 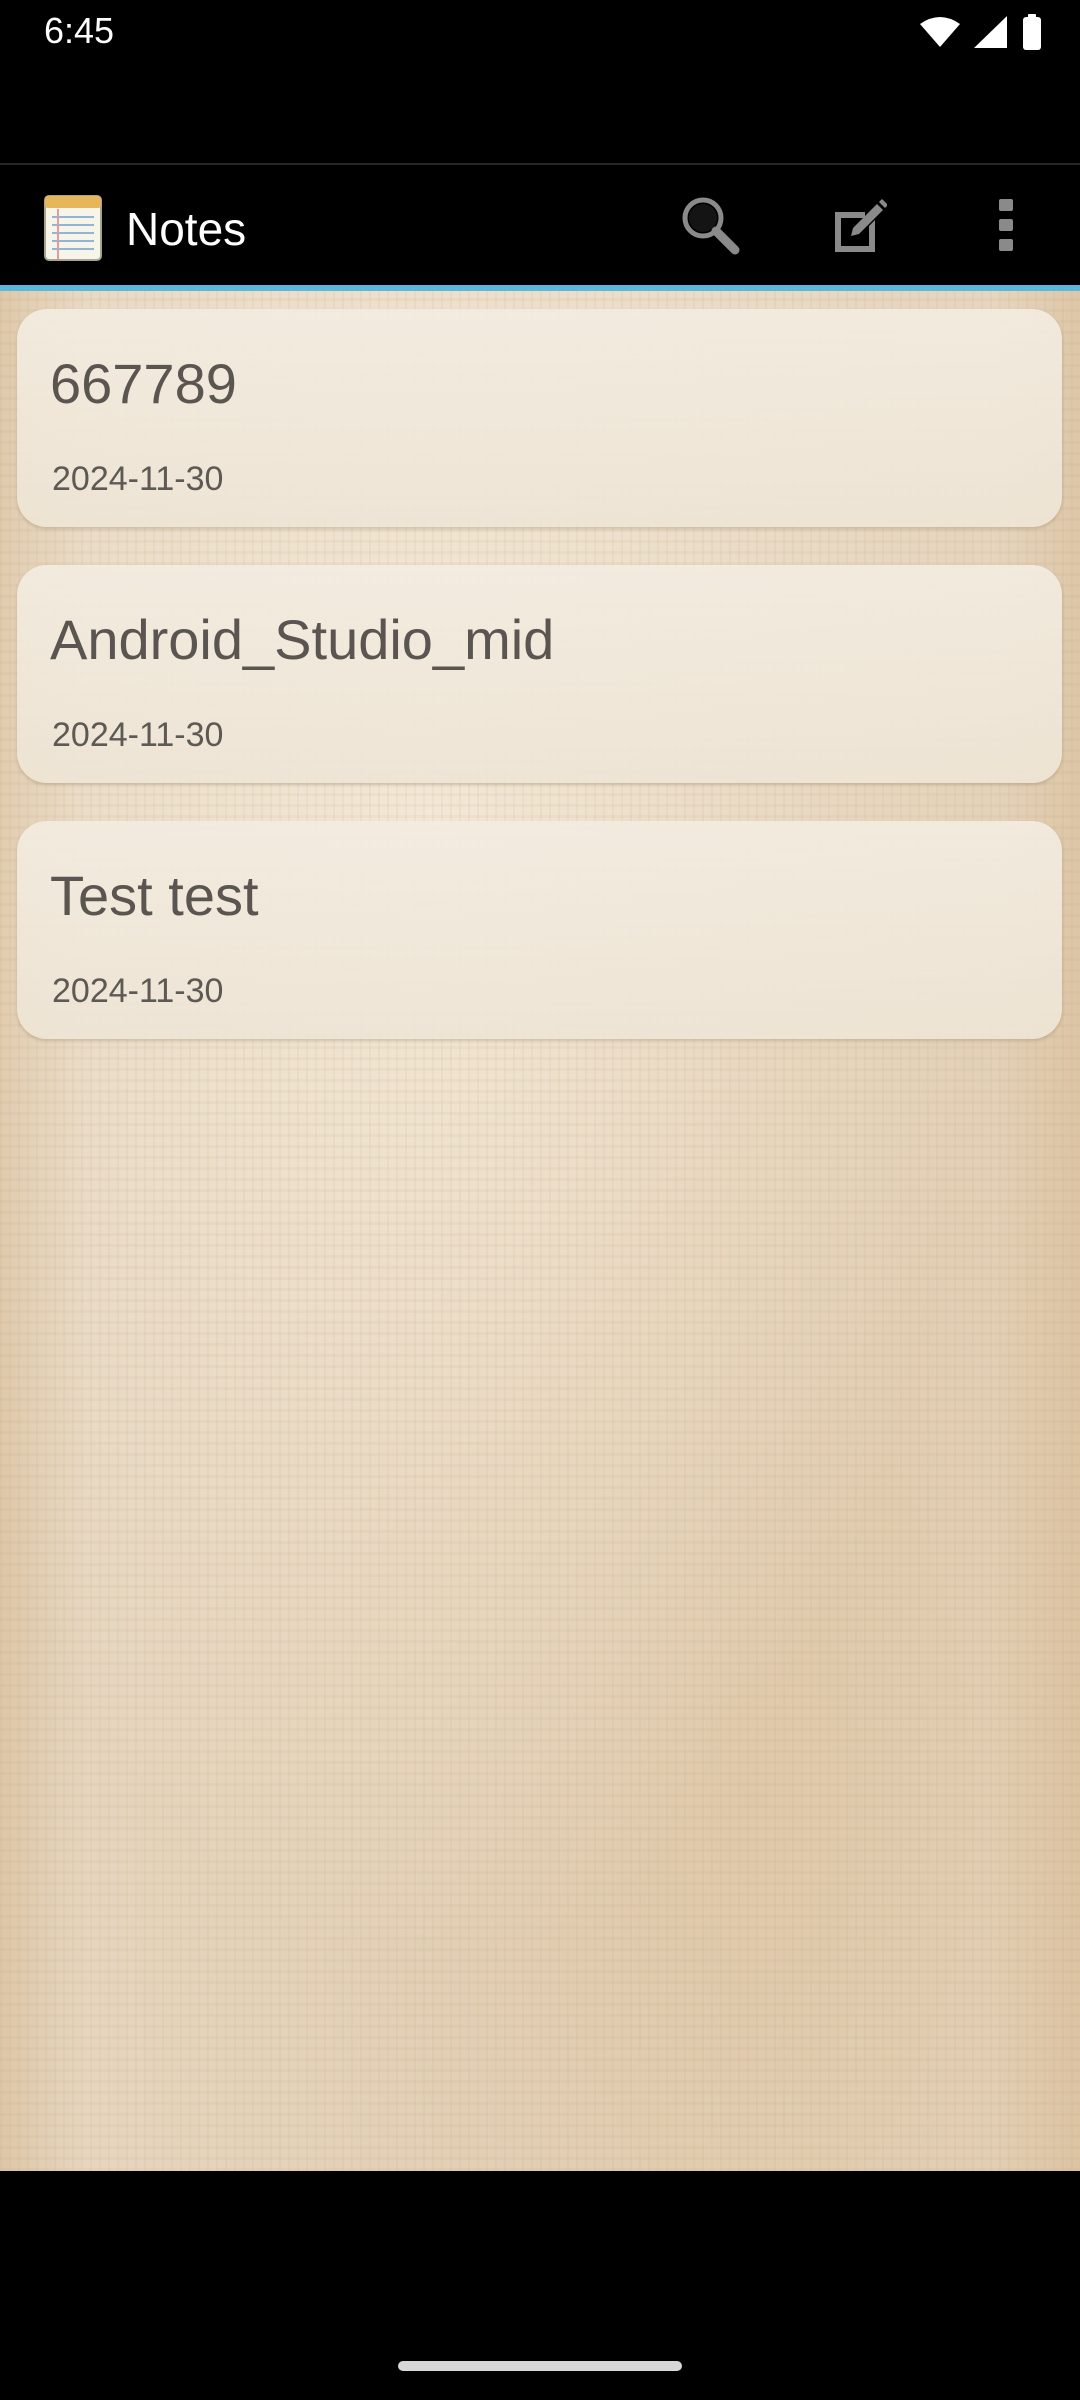 What do you see at coordinates (540, 113) in the screenshot?
I see `status-bar-spacer` at bounding box center [540, 113].